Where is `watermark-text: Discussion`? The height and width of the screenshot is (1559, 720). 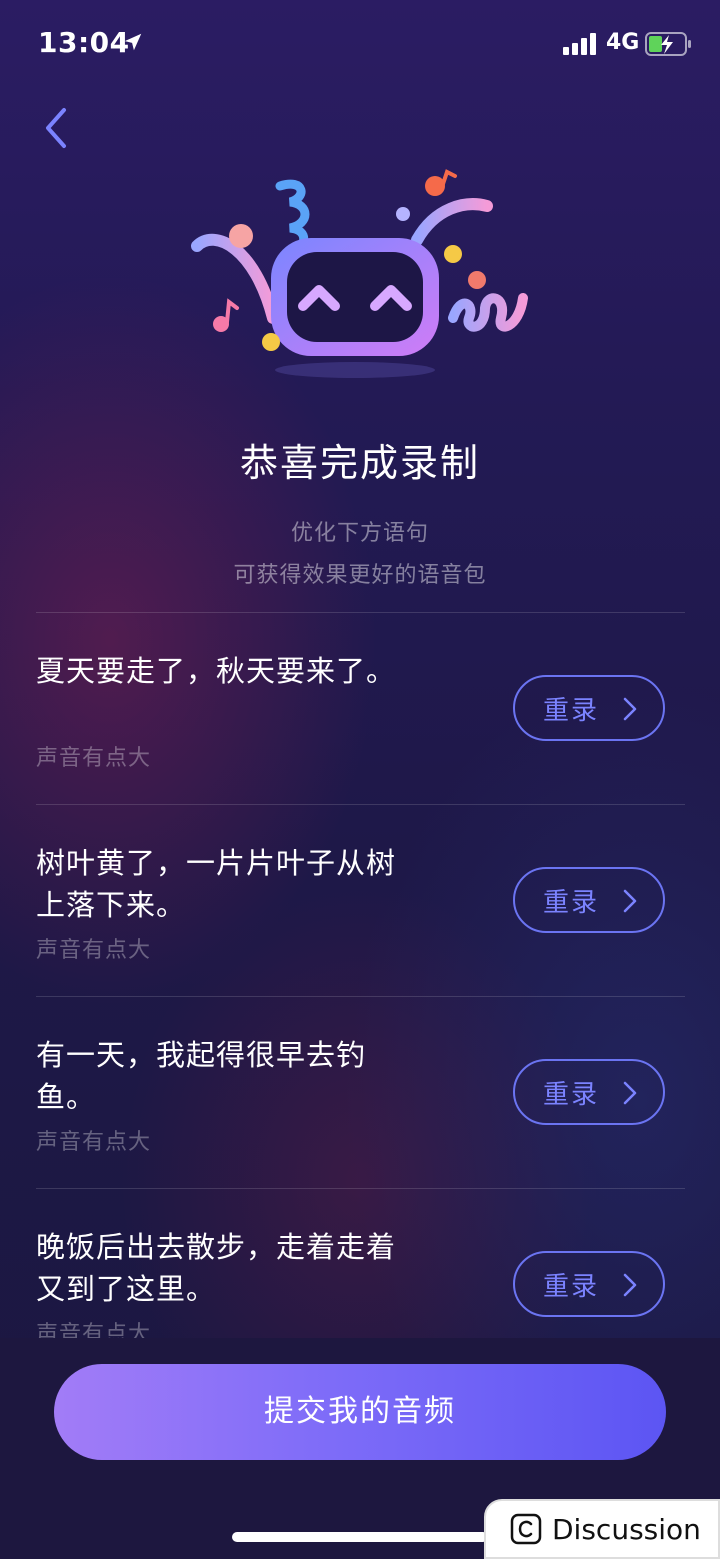 watermark-text: Discussion is located at coordinates (626, 1529).